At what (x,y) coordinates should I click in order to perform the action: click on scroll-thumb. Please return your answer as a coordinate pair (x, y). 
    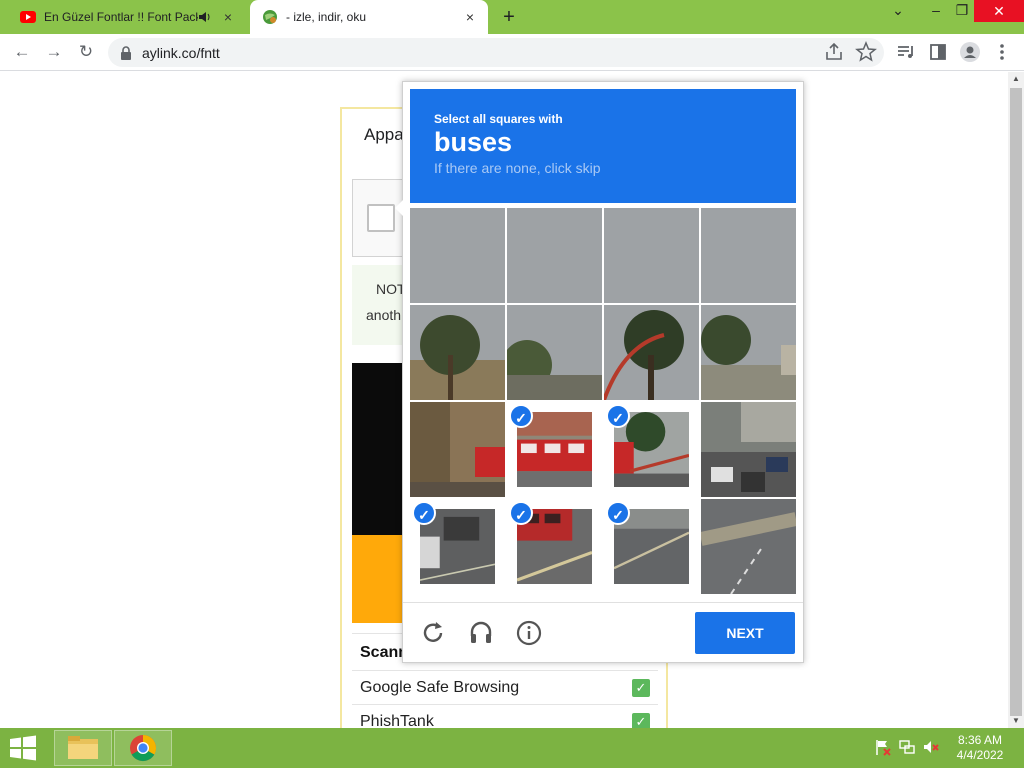
    Looking at the image, I should click on (1016, 402).